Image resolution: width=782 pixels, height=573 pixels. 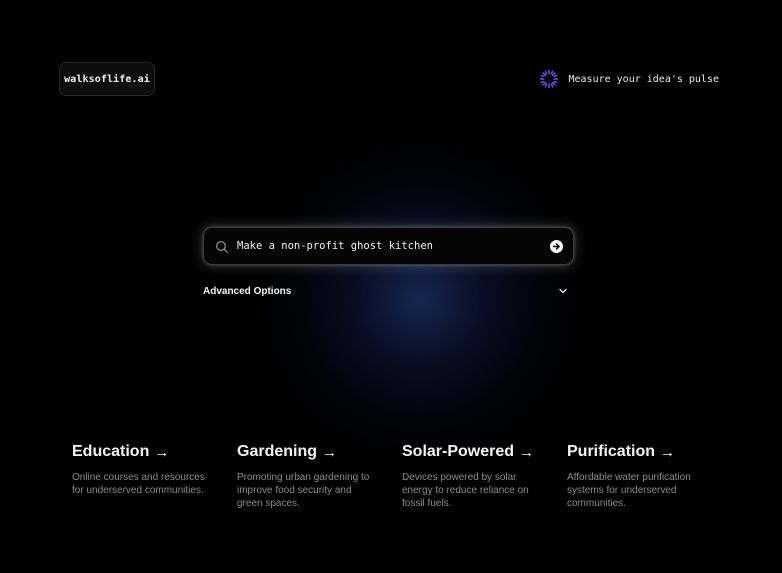 I want to click on category-title-text: Purification, so click(x=611, y=451).